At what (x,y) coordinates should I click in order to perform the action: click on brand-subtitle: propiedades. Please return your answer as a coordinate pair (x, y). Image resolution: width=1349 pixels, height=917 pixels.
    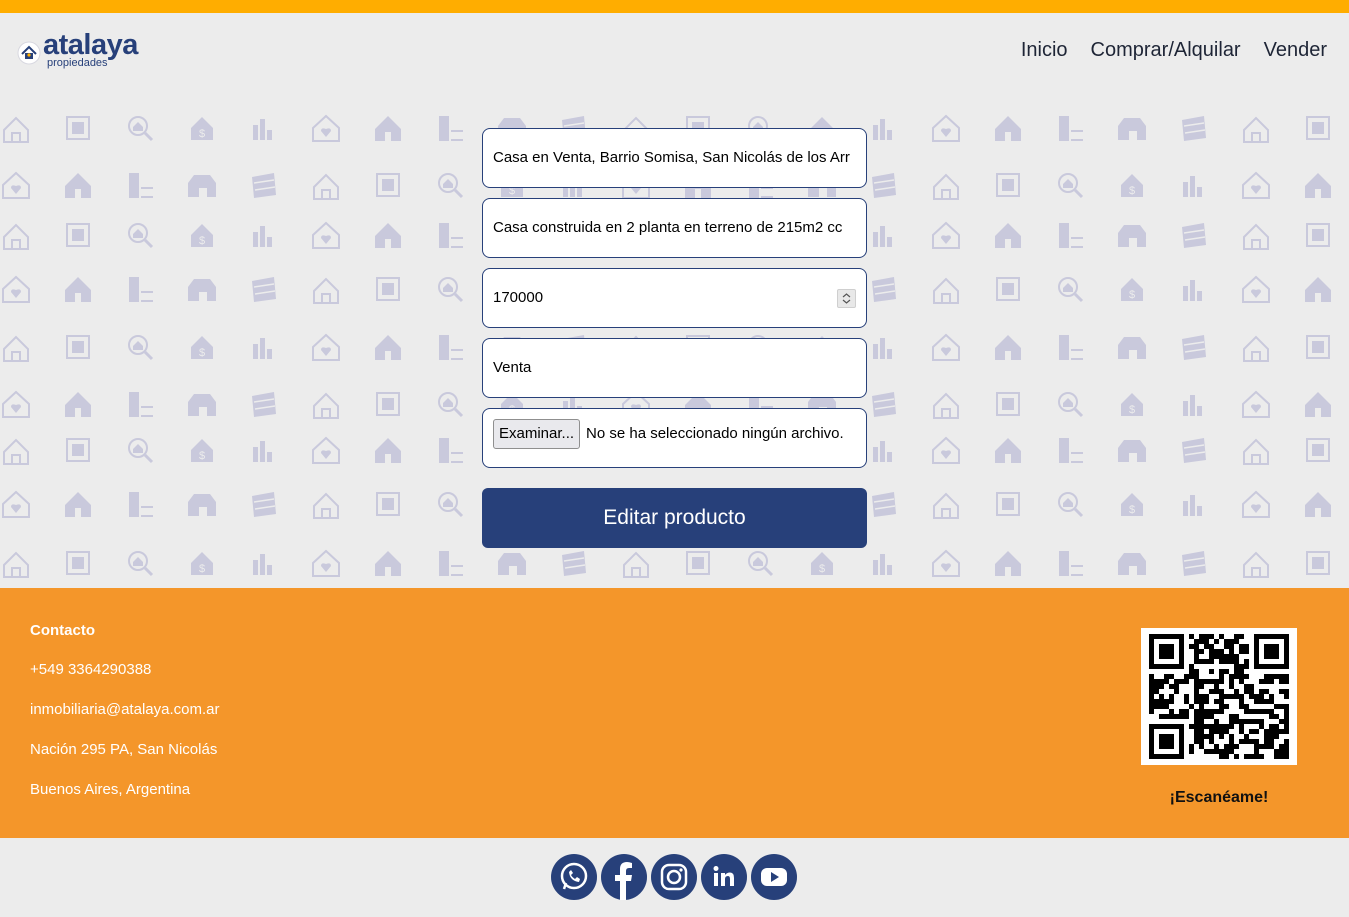
    Looking at the image, I should click on (77, 63).